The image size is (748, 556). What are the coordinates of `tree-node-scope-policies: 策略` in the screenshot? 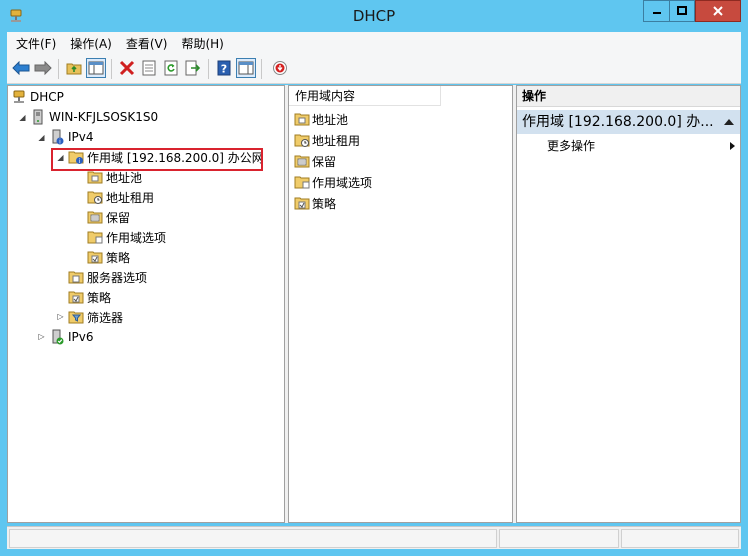 It's located at (108, 257).